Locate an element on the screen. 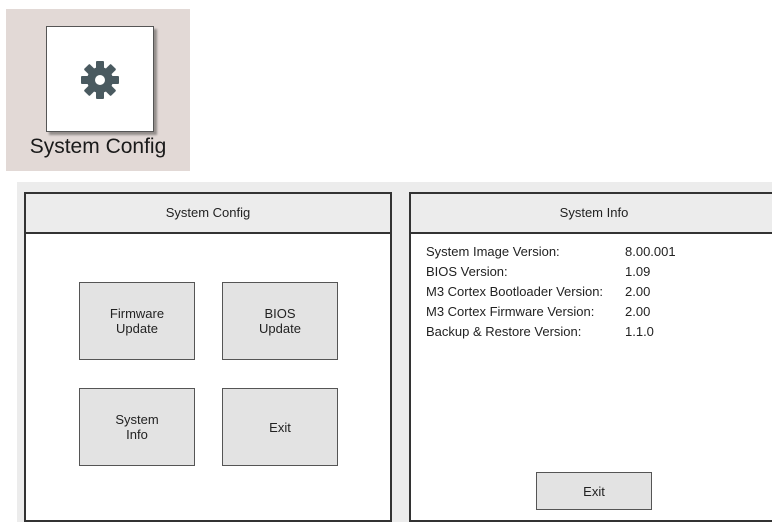 This screenshot has height=522, width=772. gear-icon is located at coordinates (100, 80).